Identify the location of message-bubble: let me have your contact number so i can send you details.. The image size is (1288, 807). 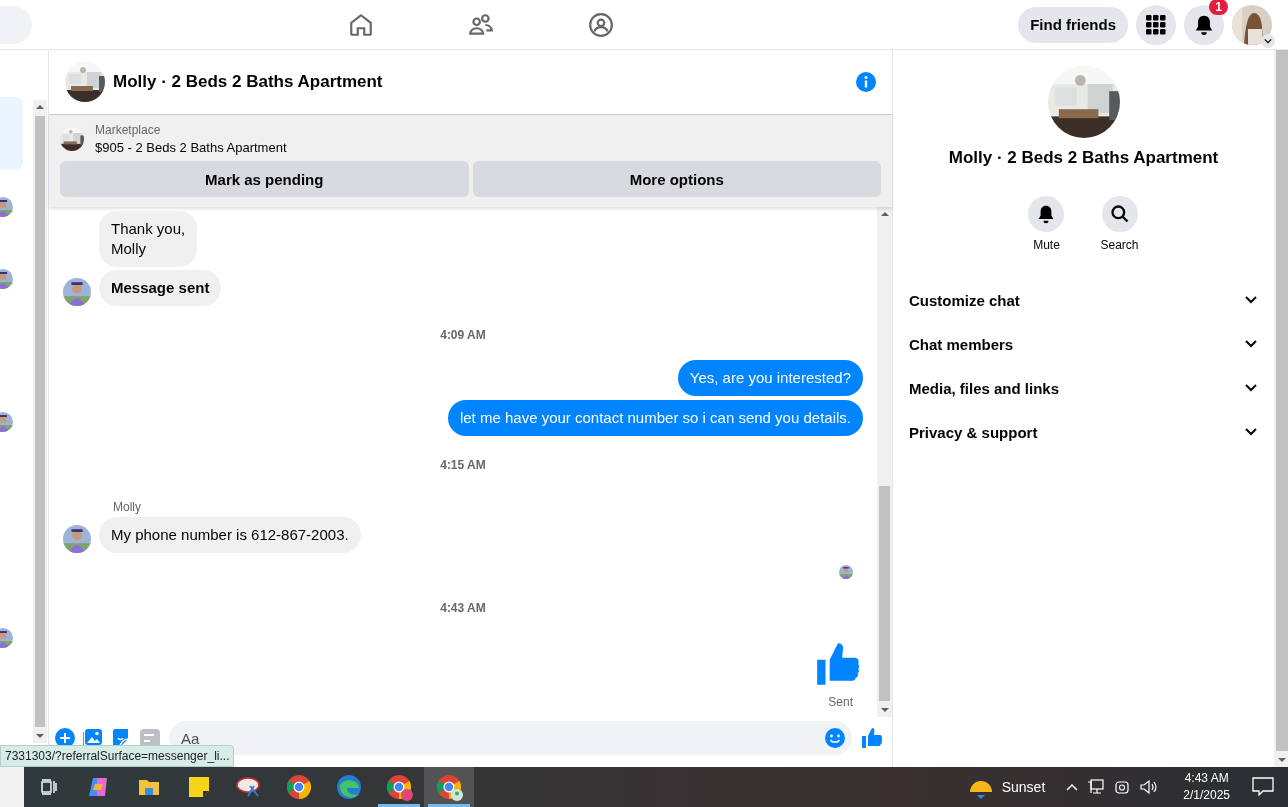
(655, 418).